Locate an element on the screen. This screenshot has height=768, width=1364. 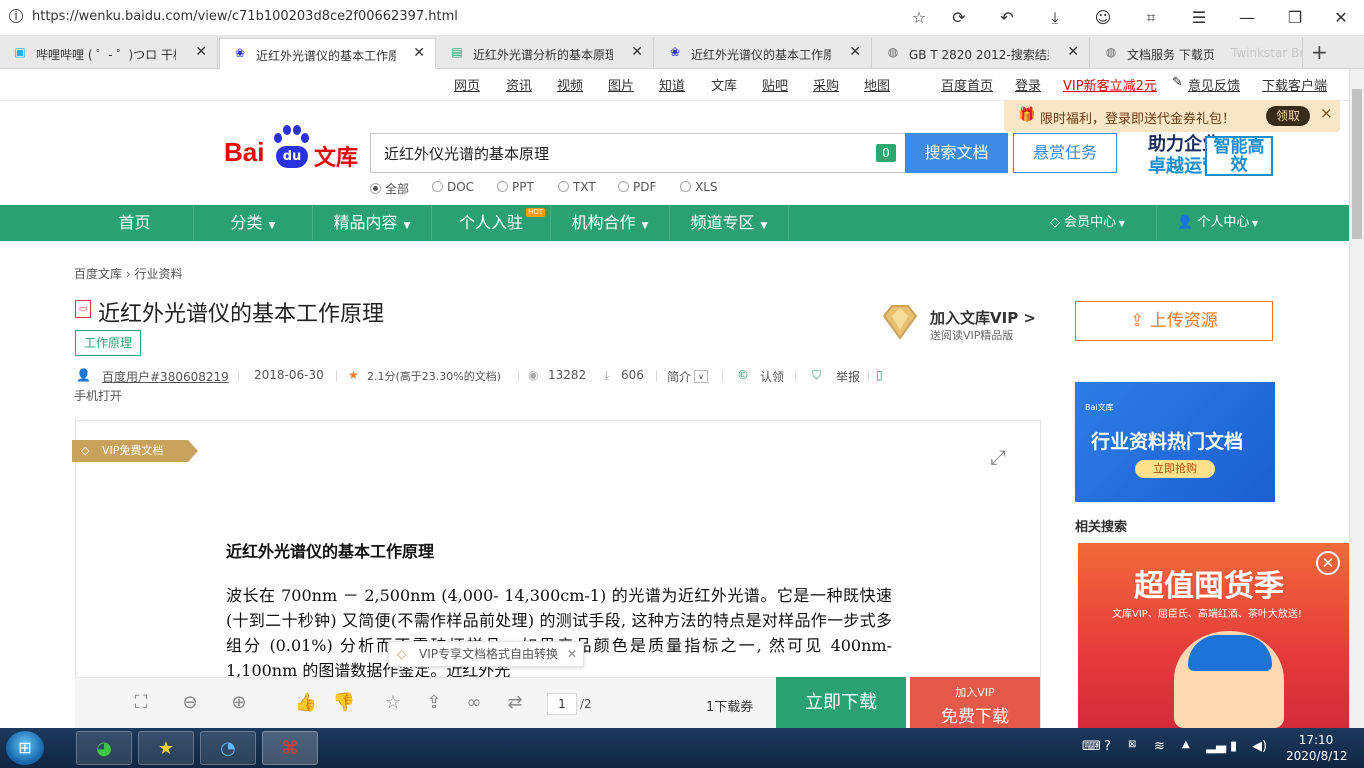
filter-all: 全部 is located at coordinates (389, 188).